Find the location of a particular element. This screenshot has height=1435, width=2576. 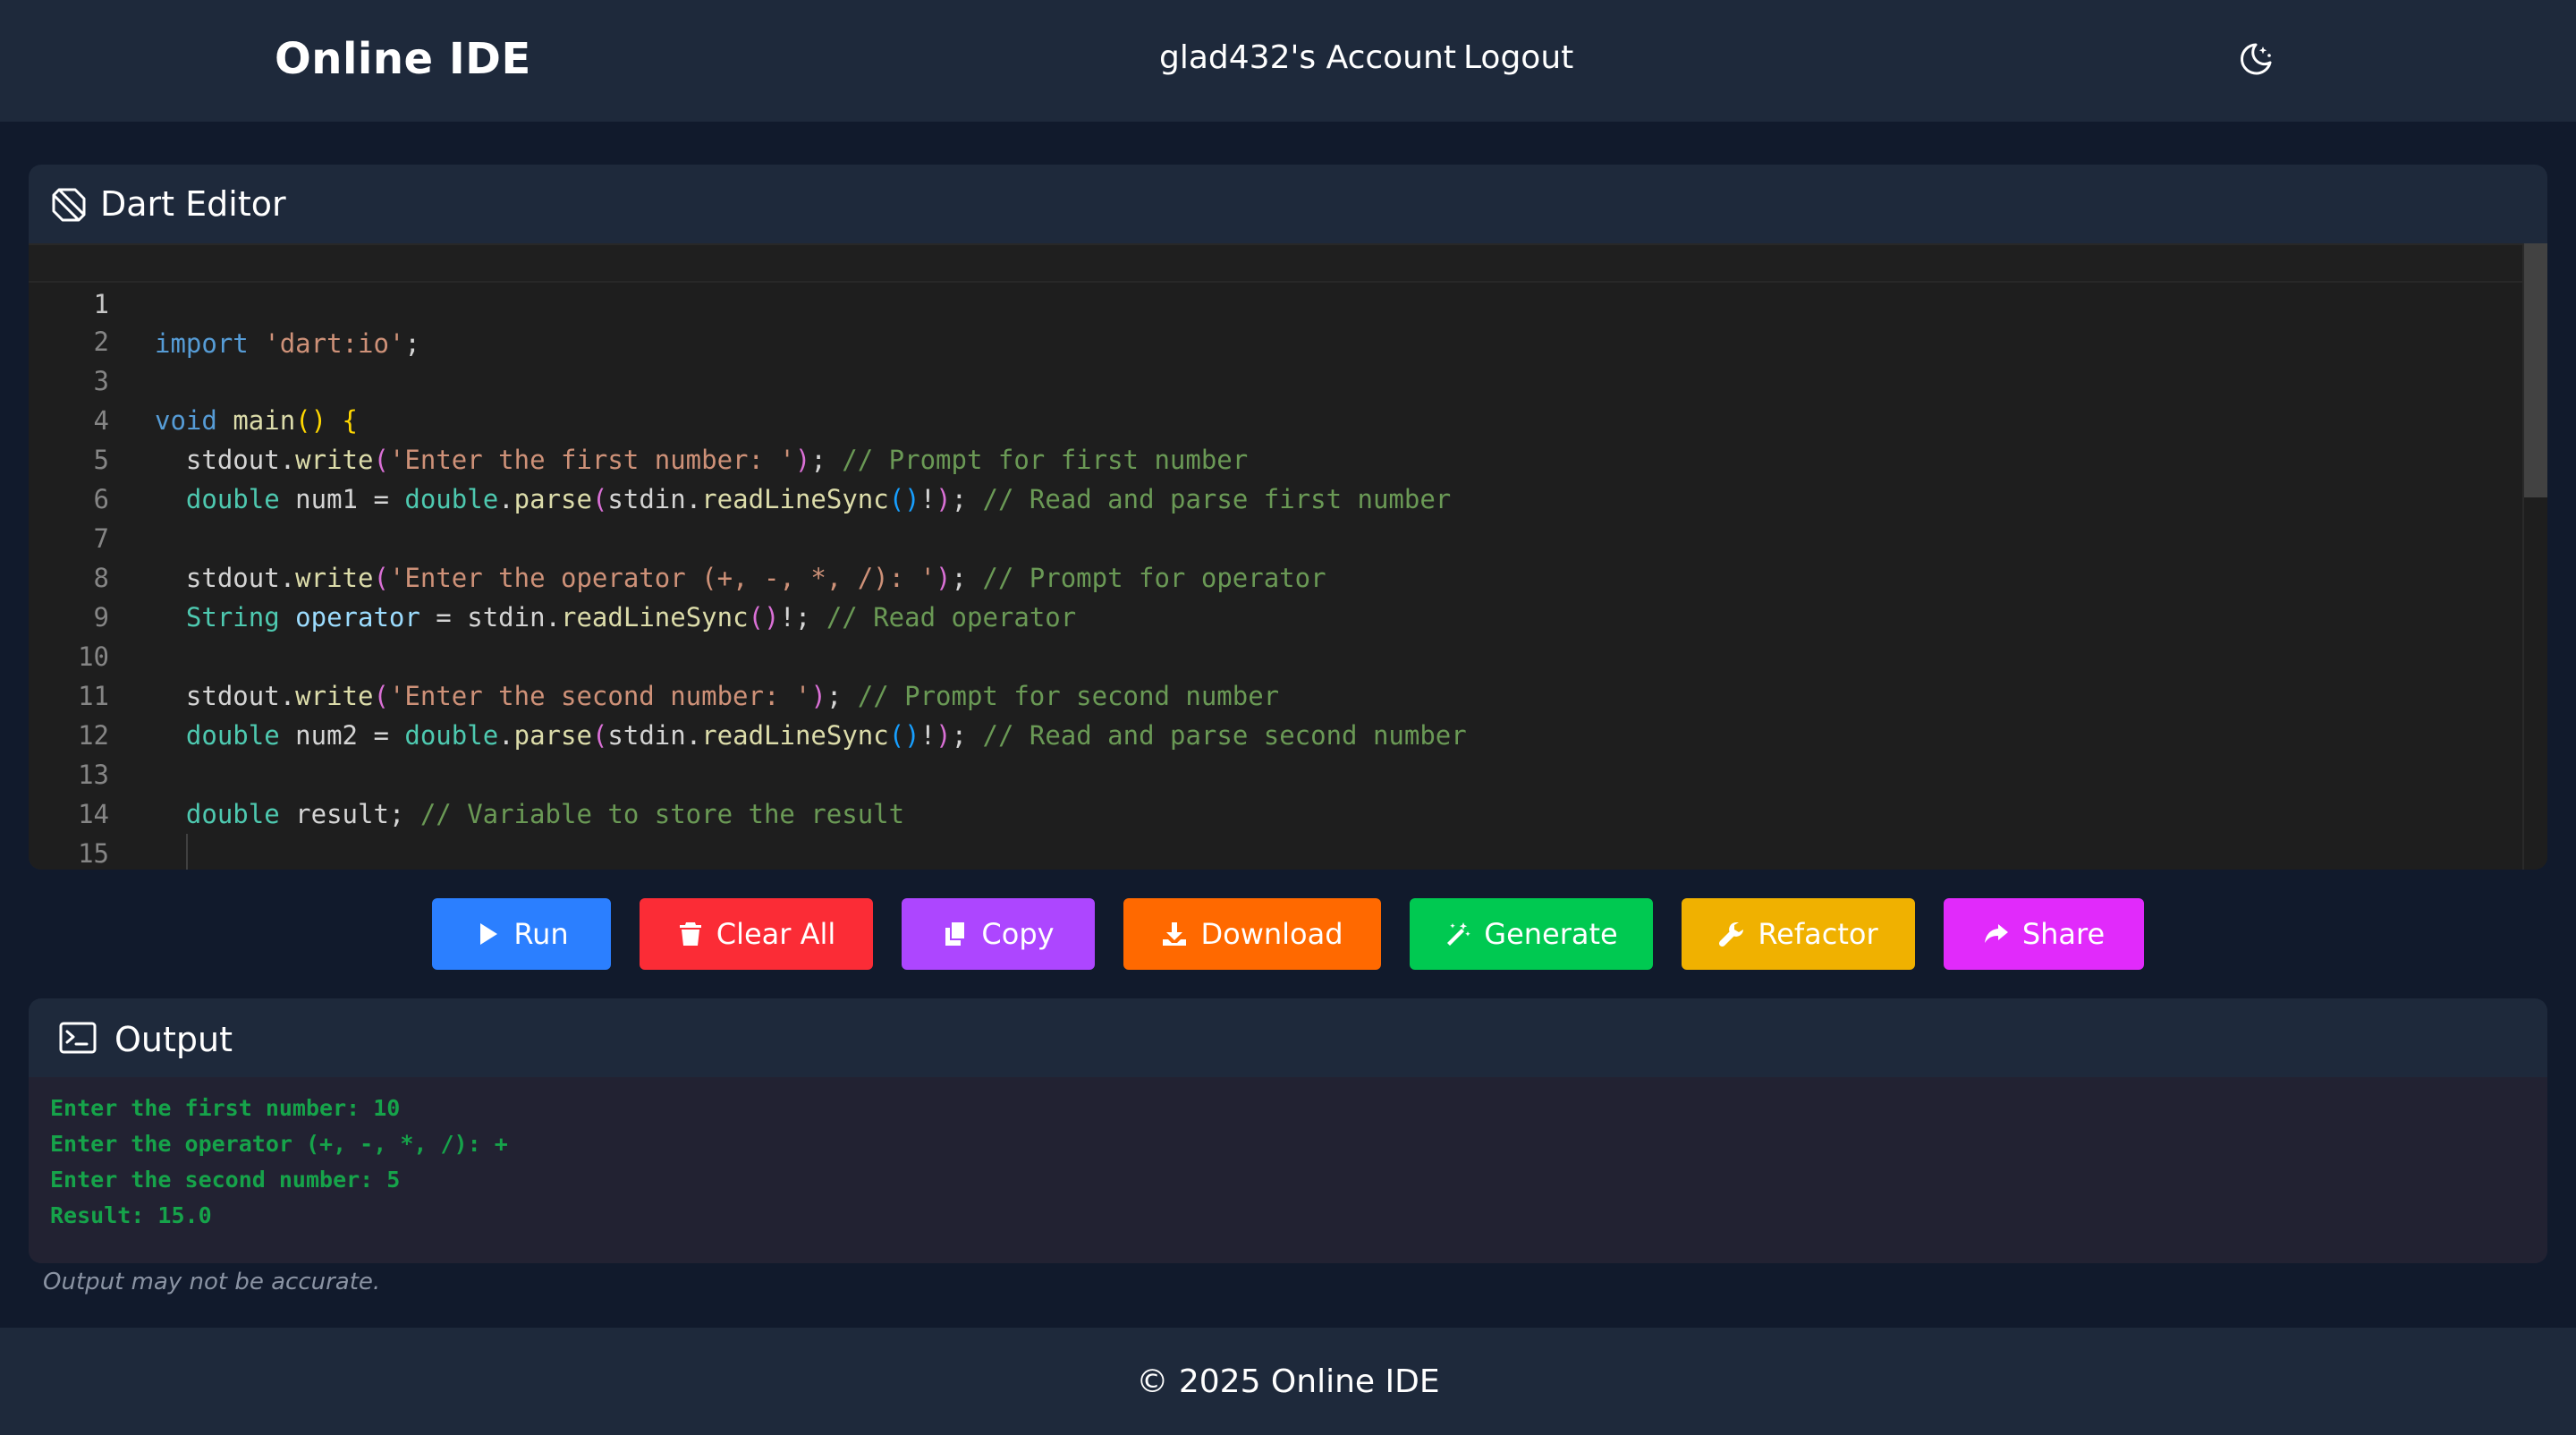

copy-icon is located at coordinates (955, 934).